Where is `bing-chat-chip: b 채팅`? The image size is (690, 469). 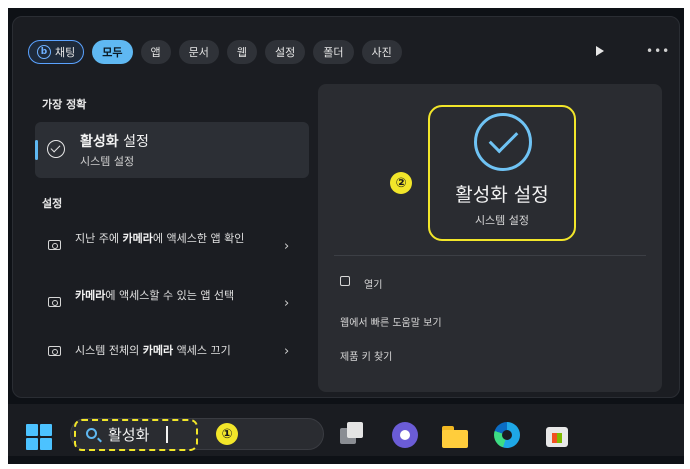 bing-chat-chip: b 채팅 is located at coordinates (56, 52).